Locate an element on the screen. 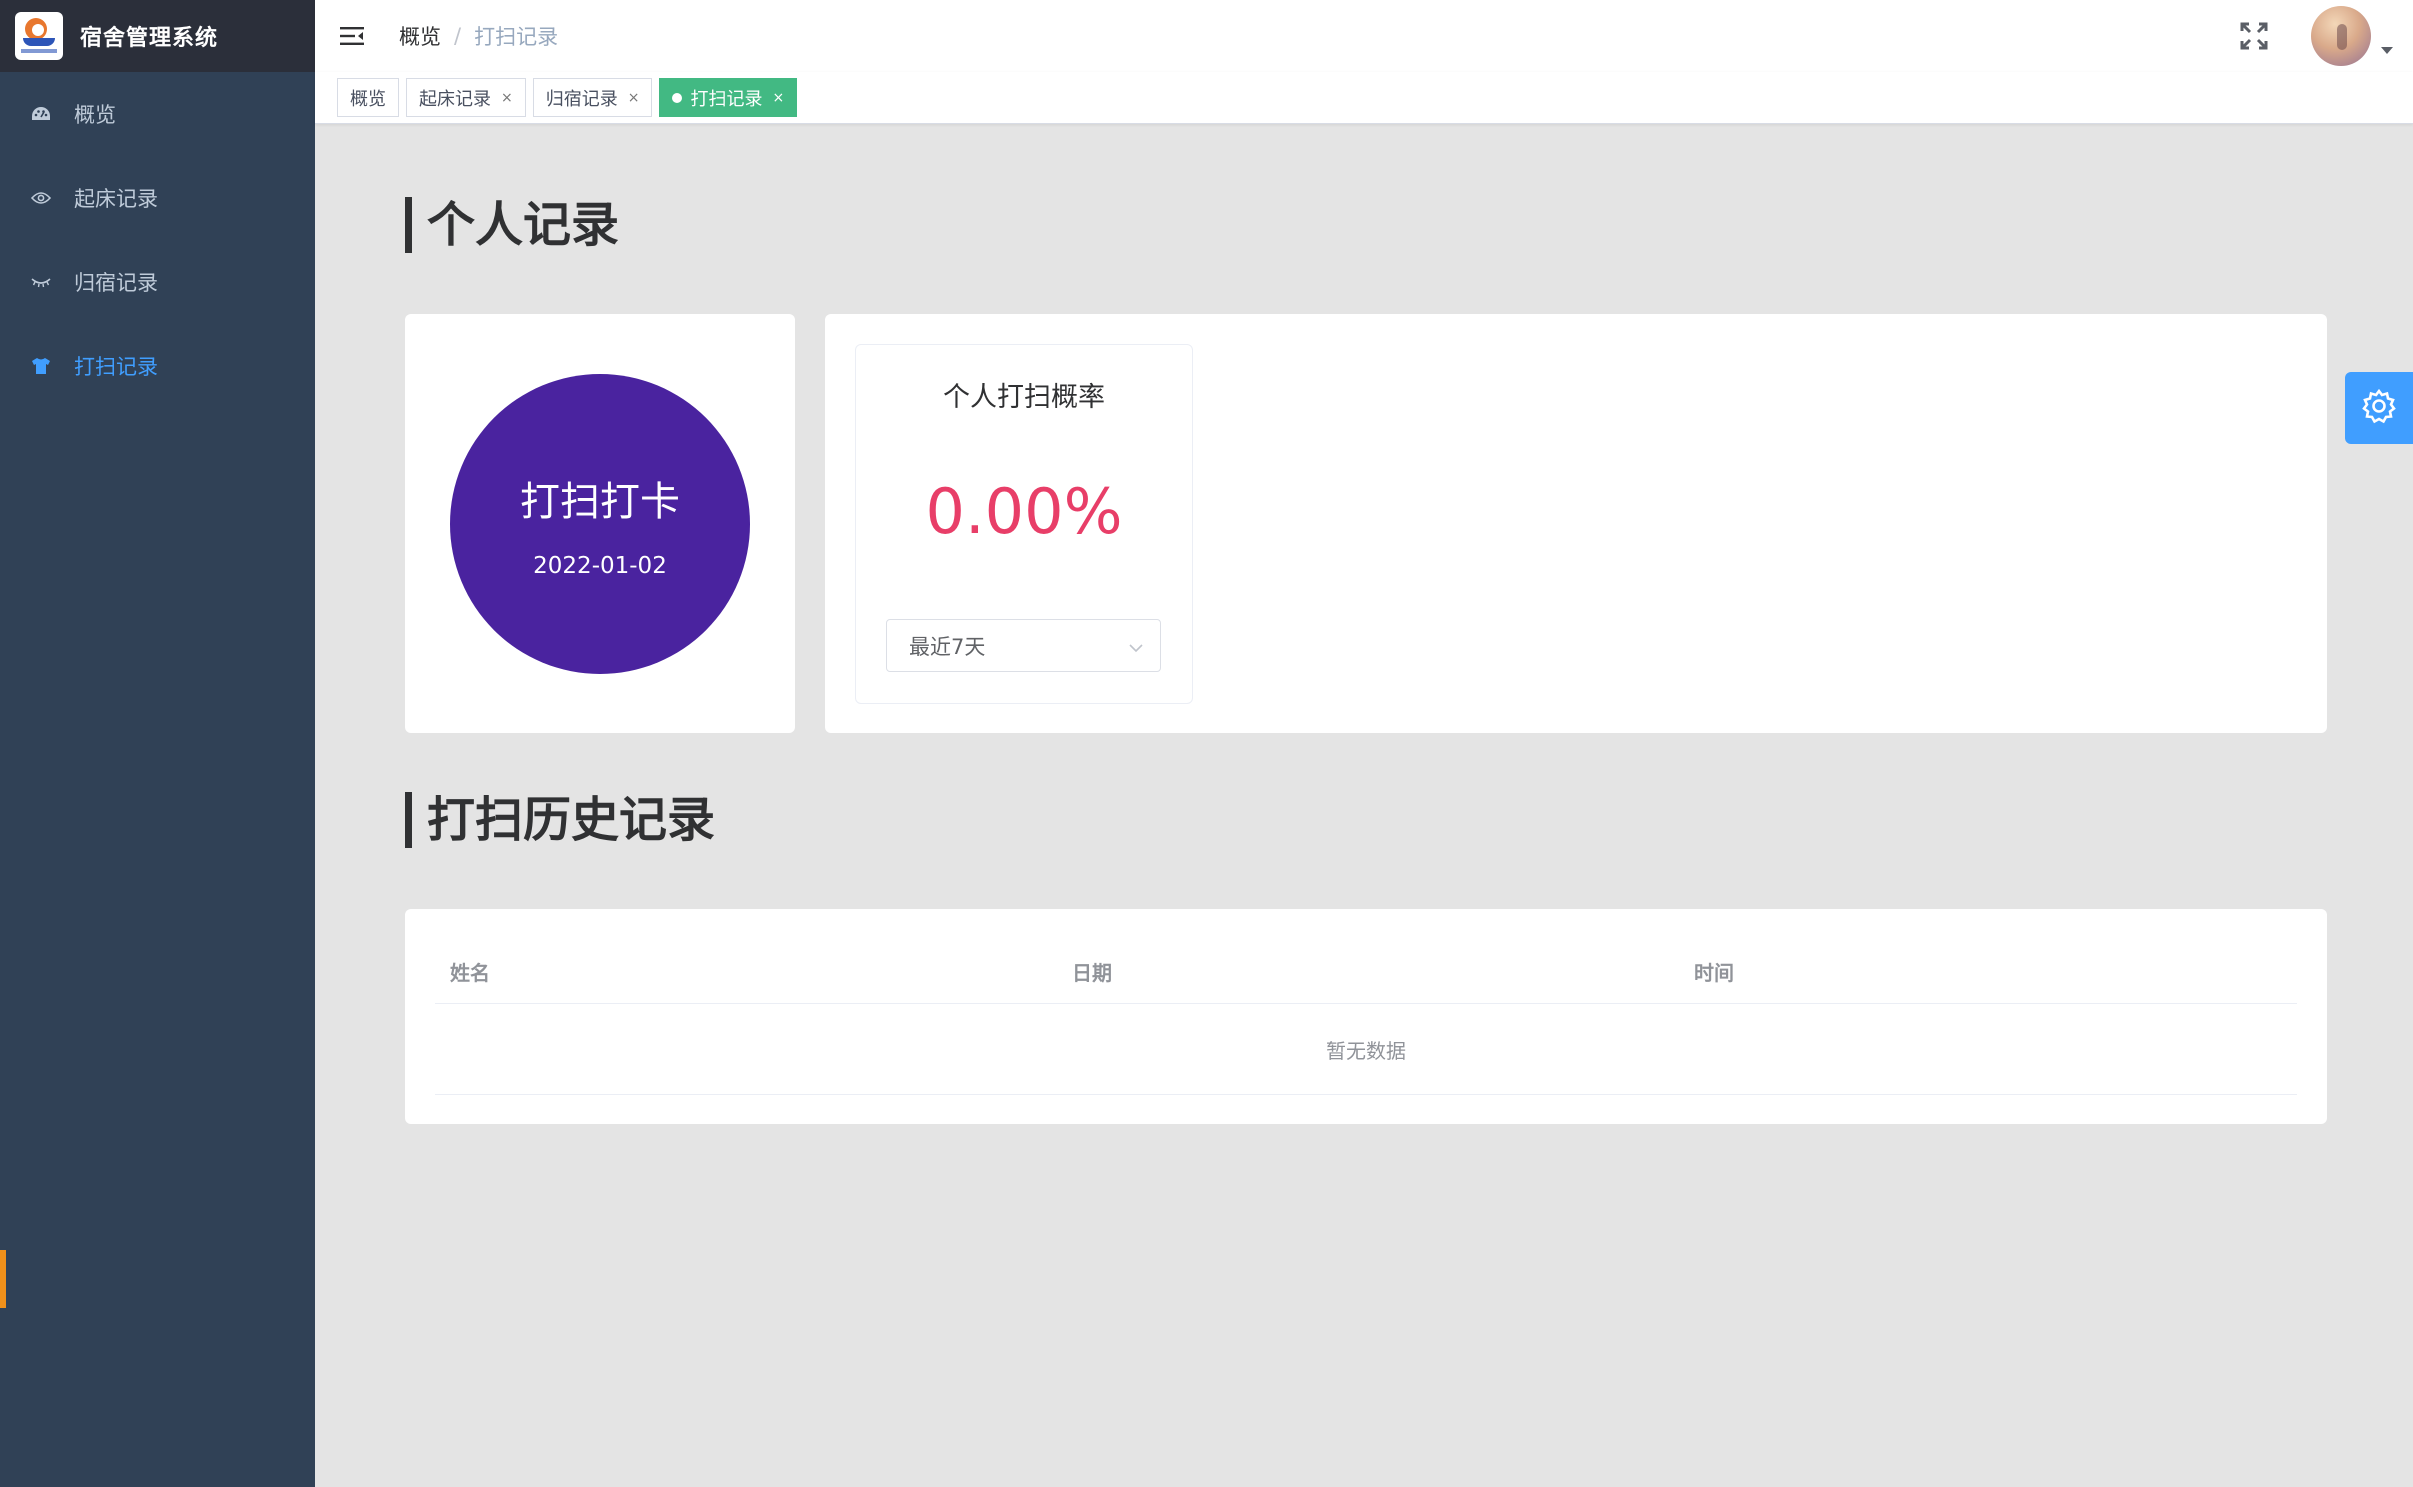 This screenshot has width=2413, height=1487. table-header: 姓名 日期 时间 is located at coordinates (1366, 971).